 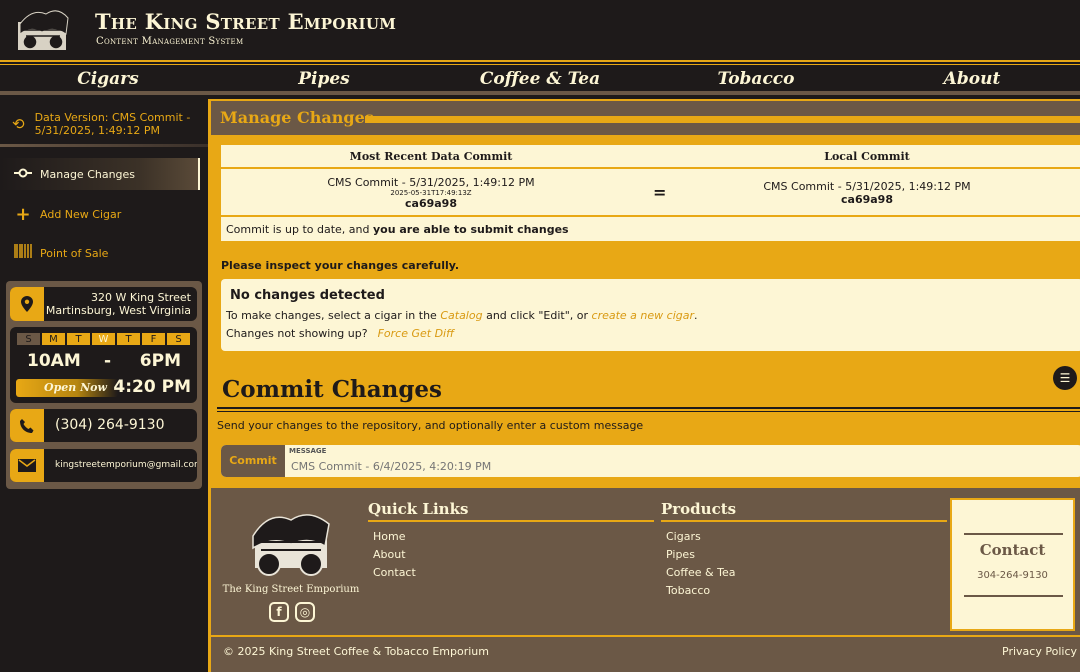 What do you see at coordinates (324, 78) in the screenshot?
I see `nav-pipes: Pipes` at bounding box center [324, 78].